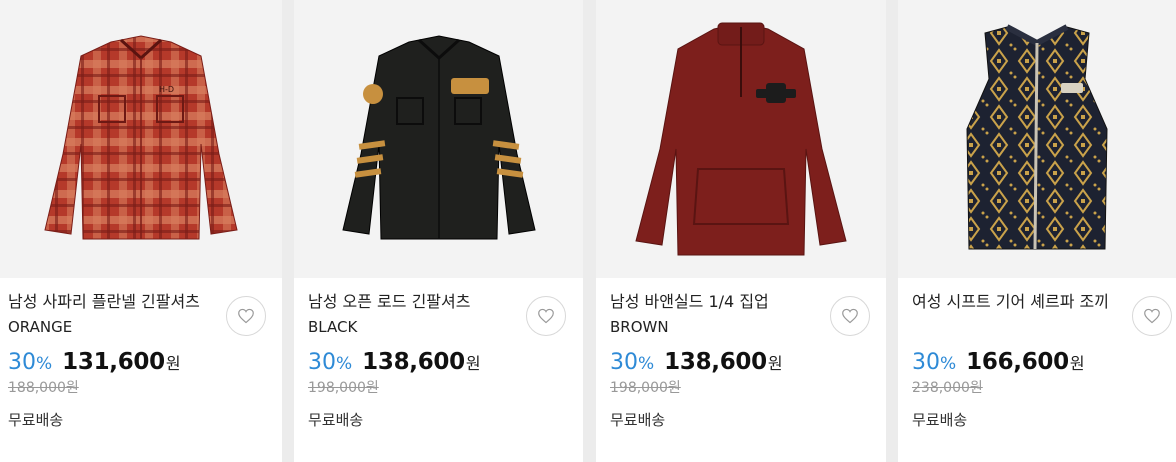  I want to click on product-name: 여성 시프트 기어 셰르파 조끼, so click(1014, 302).